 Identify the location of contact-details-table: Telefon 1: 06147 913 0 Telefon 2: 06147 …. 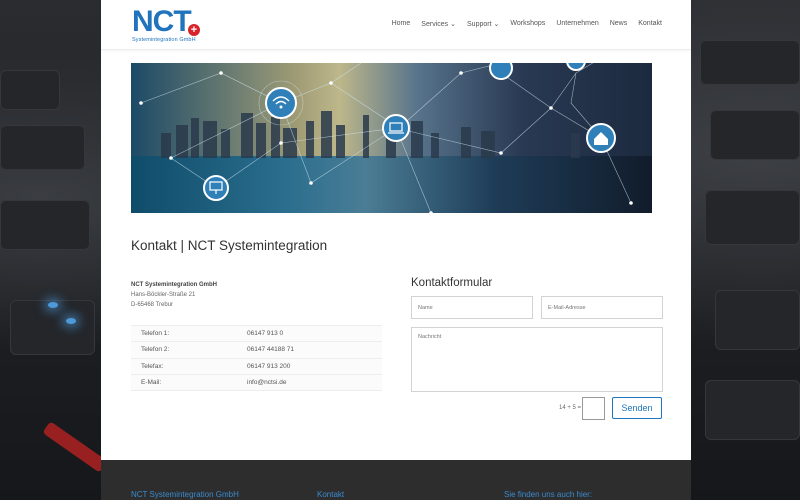
(256, 358).